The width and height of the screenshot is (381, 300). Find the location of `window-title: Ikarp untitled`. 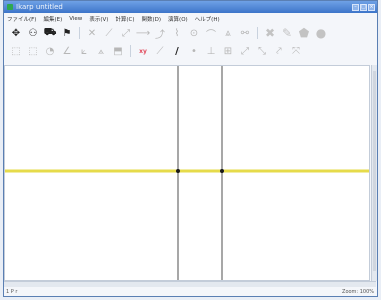

window-title: Ikarp untitled is located at coordinates (39, 7).